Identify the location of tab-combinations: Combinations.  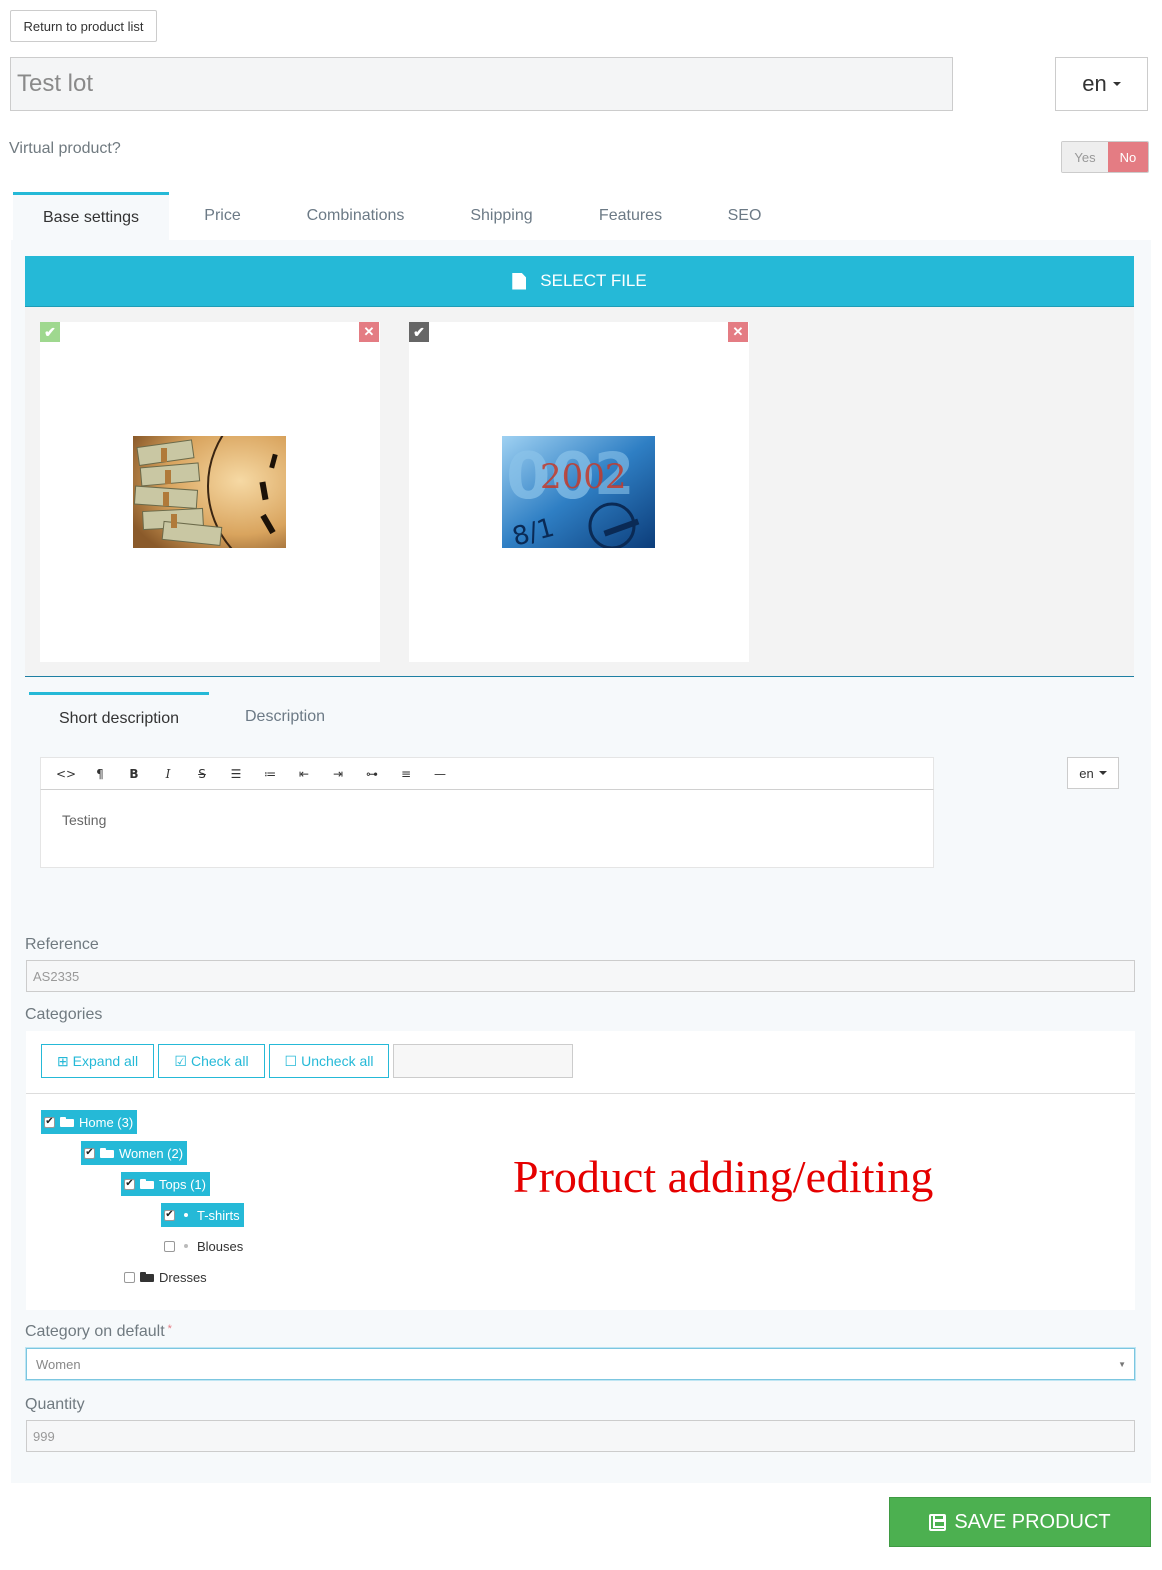
(355, 216).